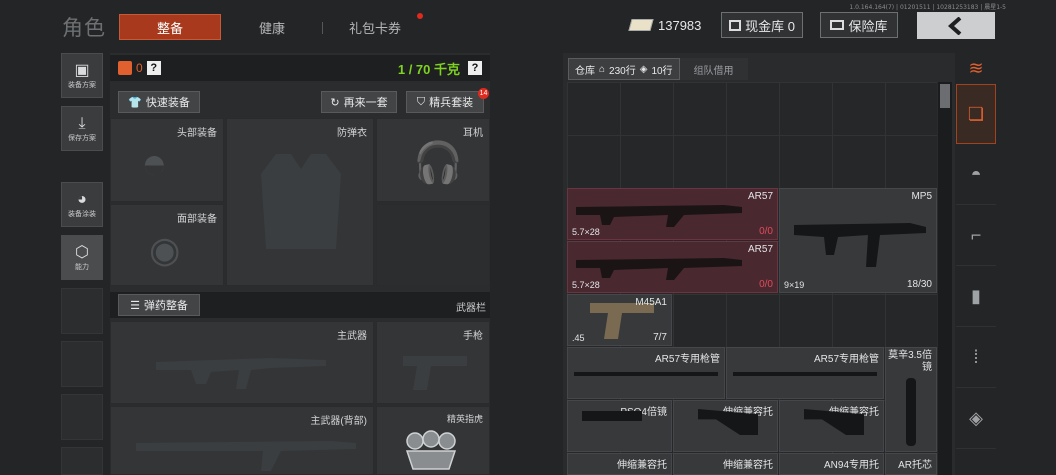 Image resolution: width=1056 pixels, height=475 pixels. I want to click on item-ar-core: AR托芯, so click(911, 464).